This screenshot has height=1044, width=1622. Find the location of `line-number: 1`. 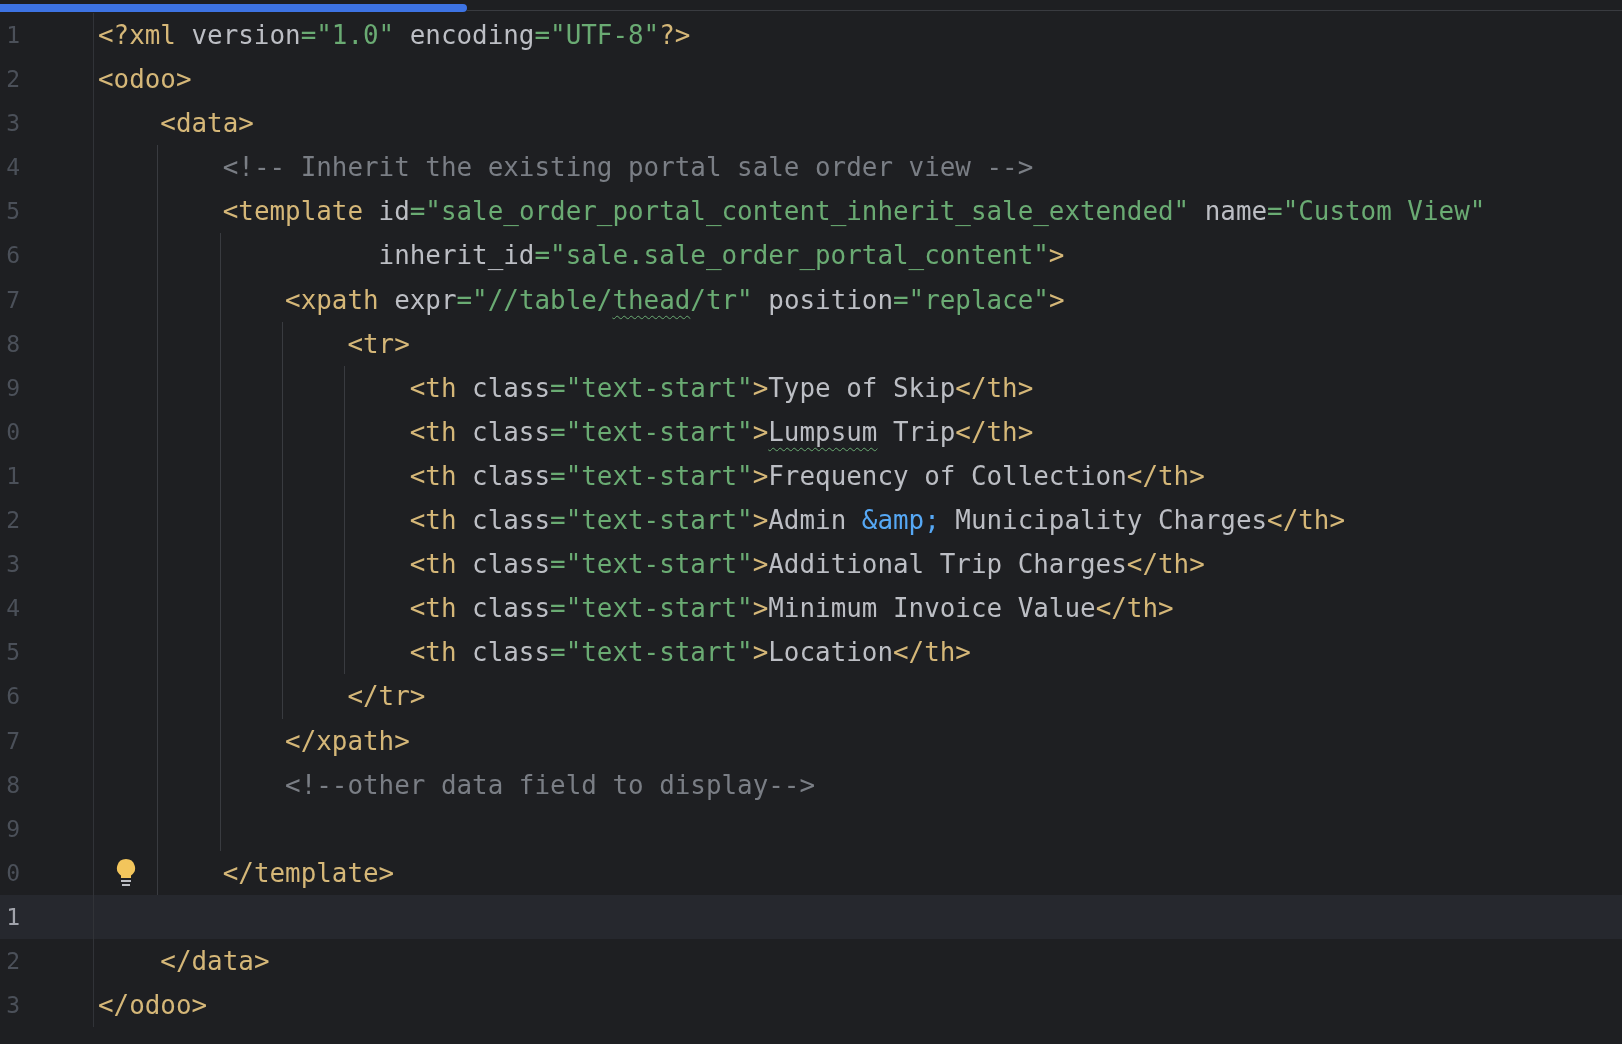

line-number: 1 is located at coordinates (13, 917).